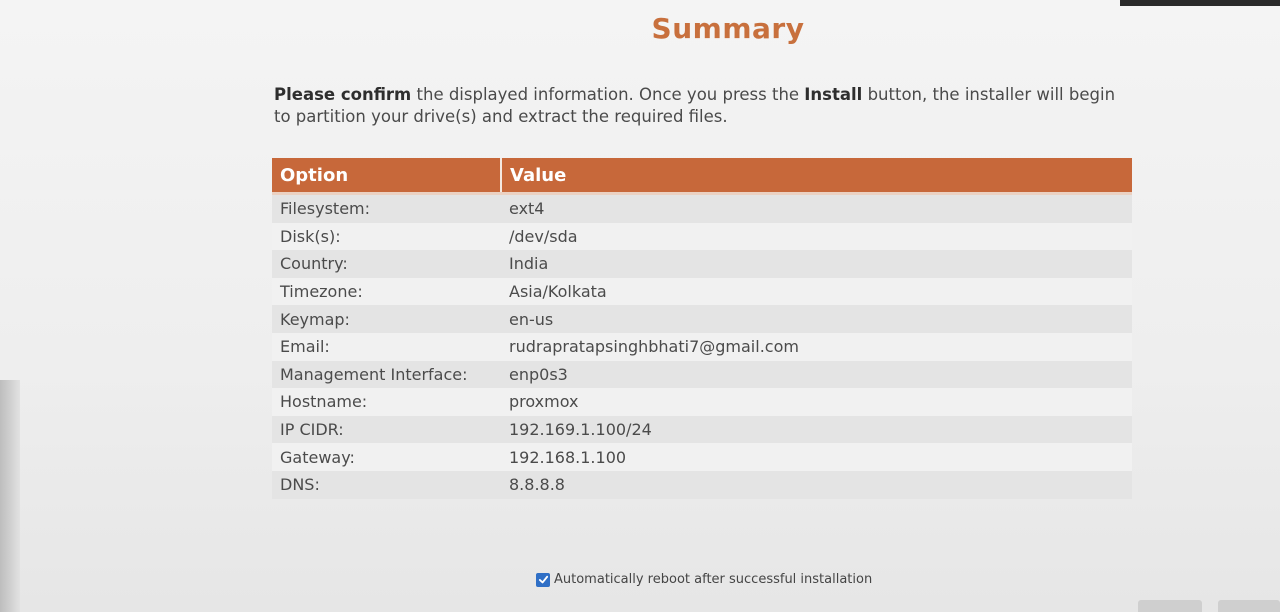  I want to click on table-row: IP CIDR: 192.169.1.100/24, so click(702, 429).